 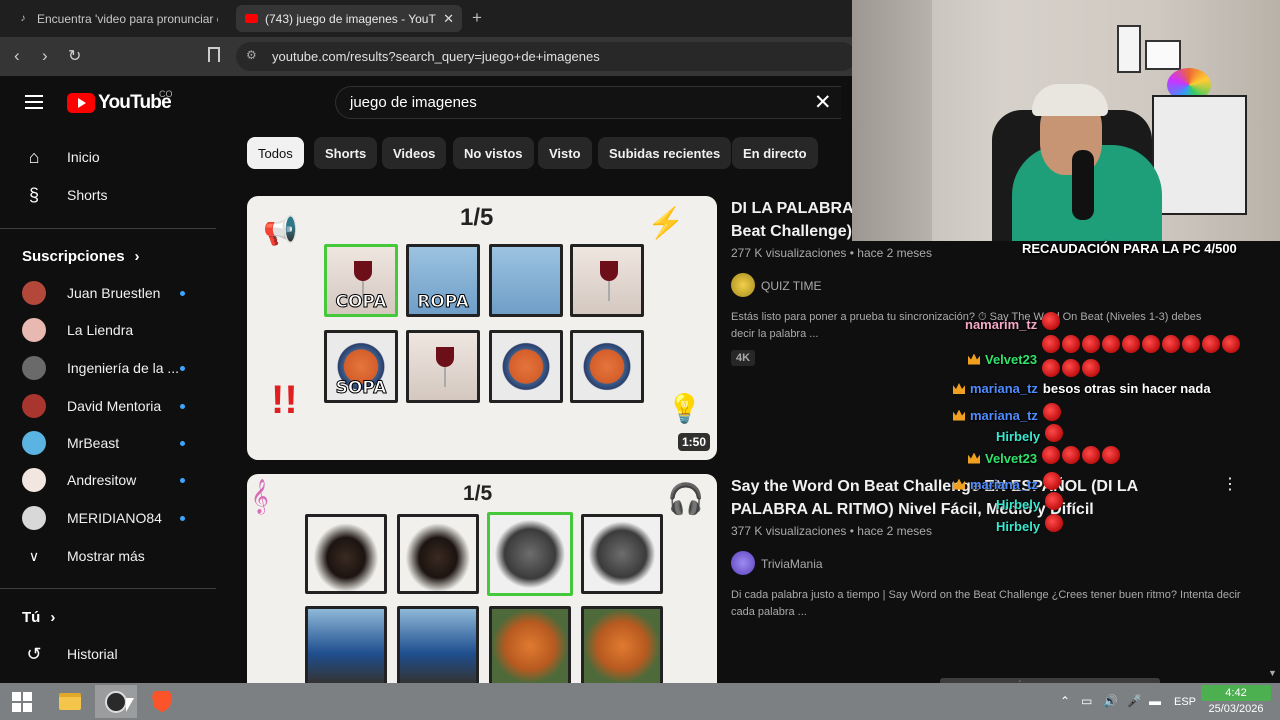 What do you see at coordinates (275, 153) in the screenshot?
I see `chip-todos: Todos` at bounding box center [275, 153].